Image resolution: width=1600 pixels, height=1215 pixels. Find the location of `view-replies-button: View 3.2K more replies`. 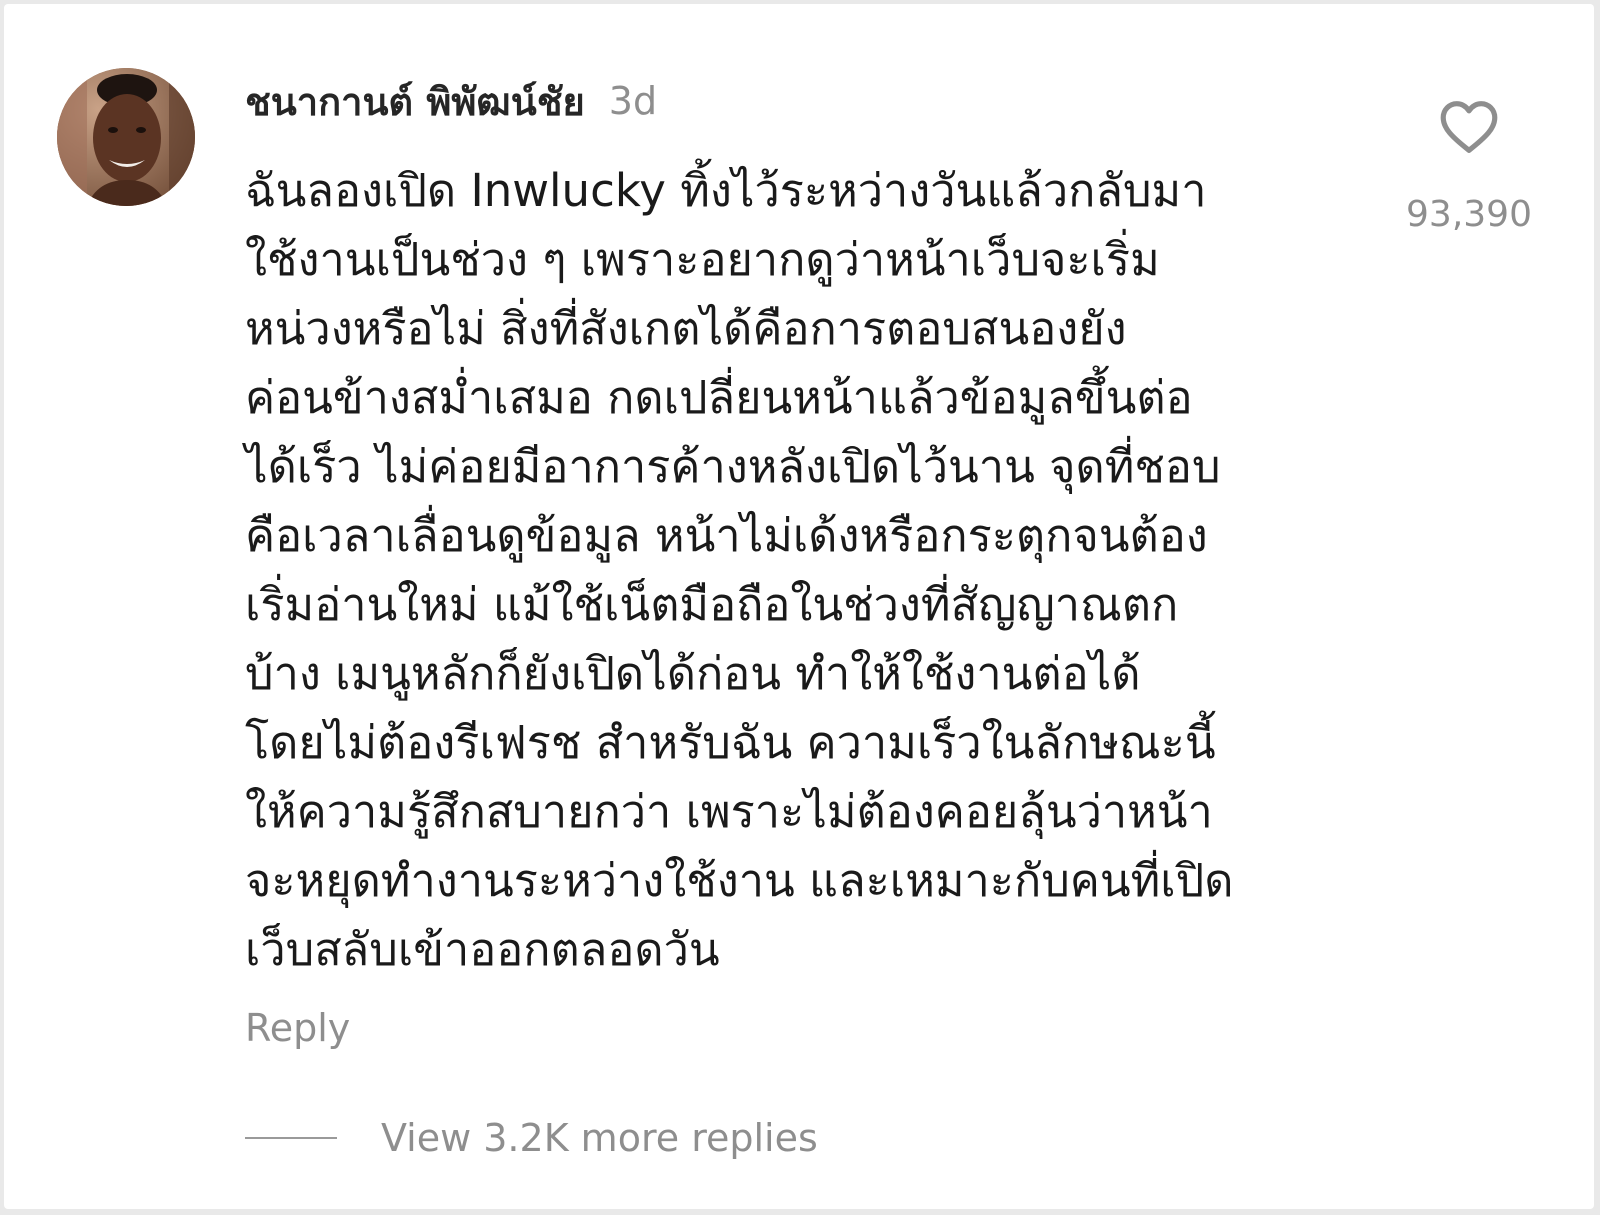

view-replies-button: View 3.2K more replies is located at coordinates (531, 1138).